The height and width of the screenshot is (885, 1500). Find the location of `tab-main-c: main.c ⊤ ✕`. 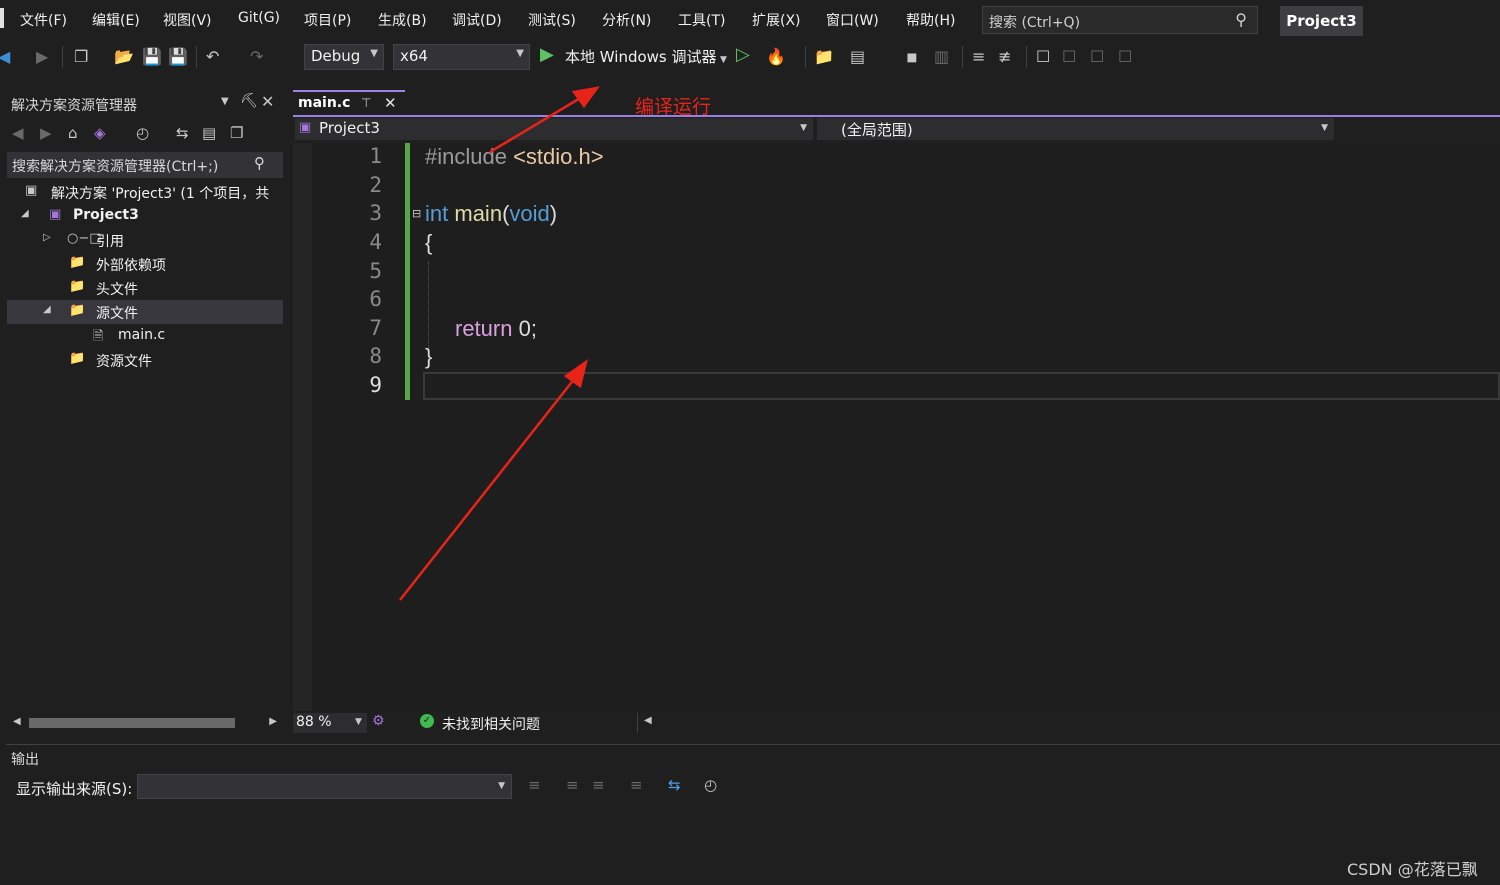

tab-main-c: main.c ⊤ ✕ is located at coordinates (349, 102).